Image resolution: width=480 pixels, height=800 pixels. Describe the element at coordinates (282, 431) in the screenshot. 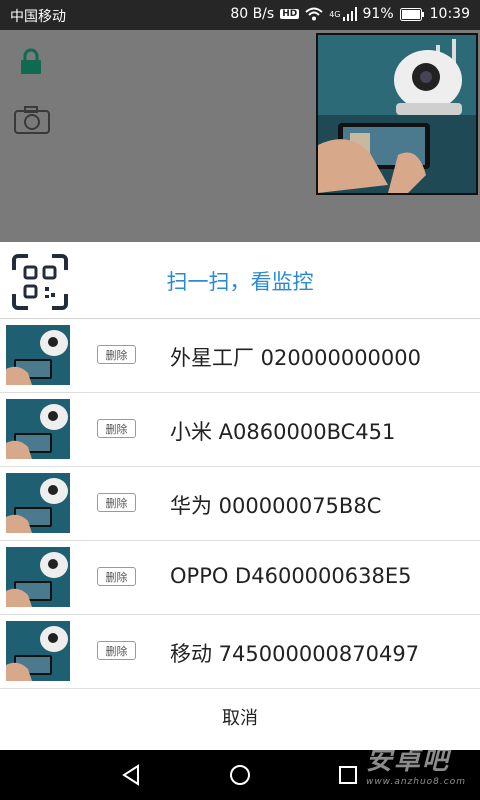

I see `device-name: 小米 A0860000BC451` at that location.